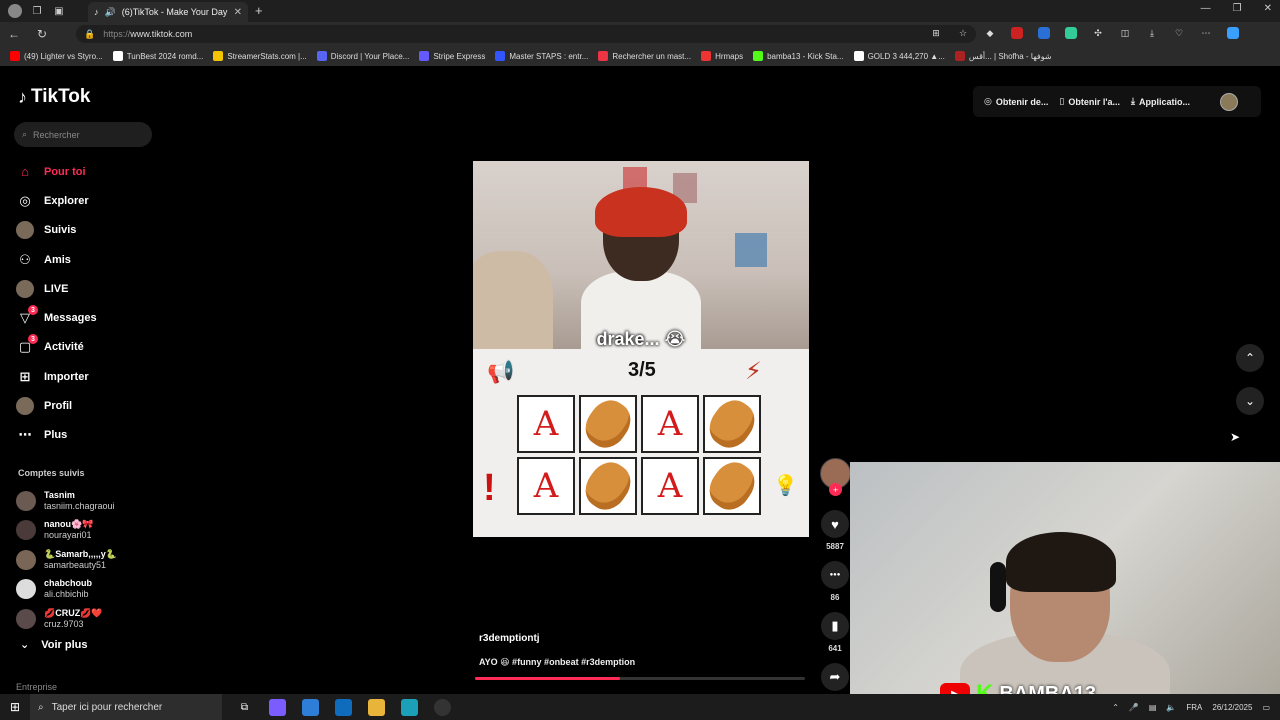  Describe the element at coordinates (41, 707) in the screenshot. I see `search-icon: ⌕` at that location.